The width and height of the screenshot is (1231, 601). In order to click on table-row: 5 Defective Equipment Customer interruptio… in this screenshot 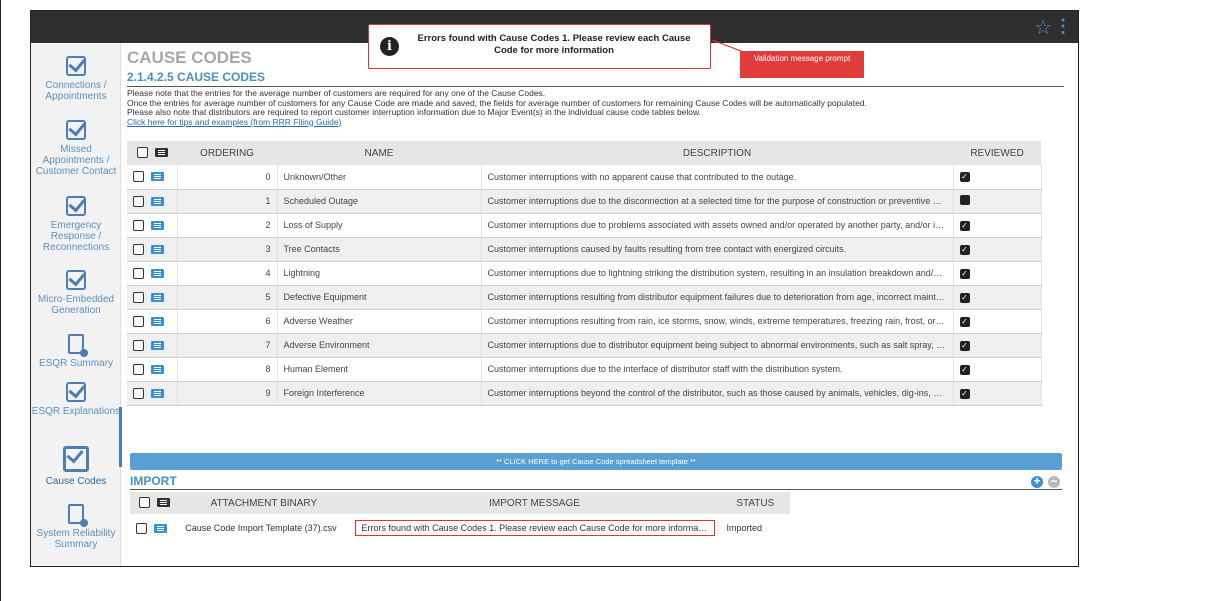, I will do `click(593, 297)`.